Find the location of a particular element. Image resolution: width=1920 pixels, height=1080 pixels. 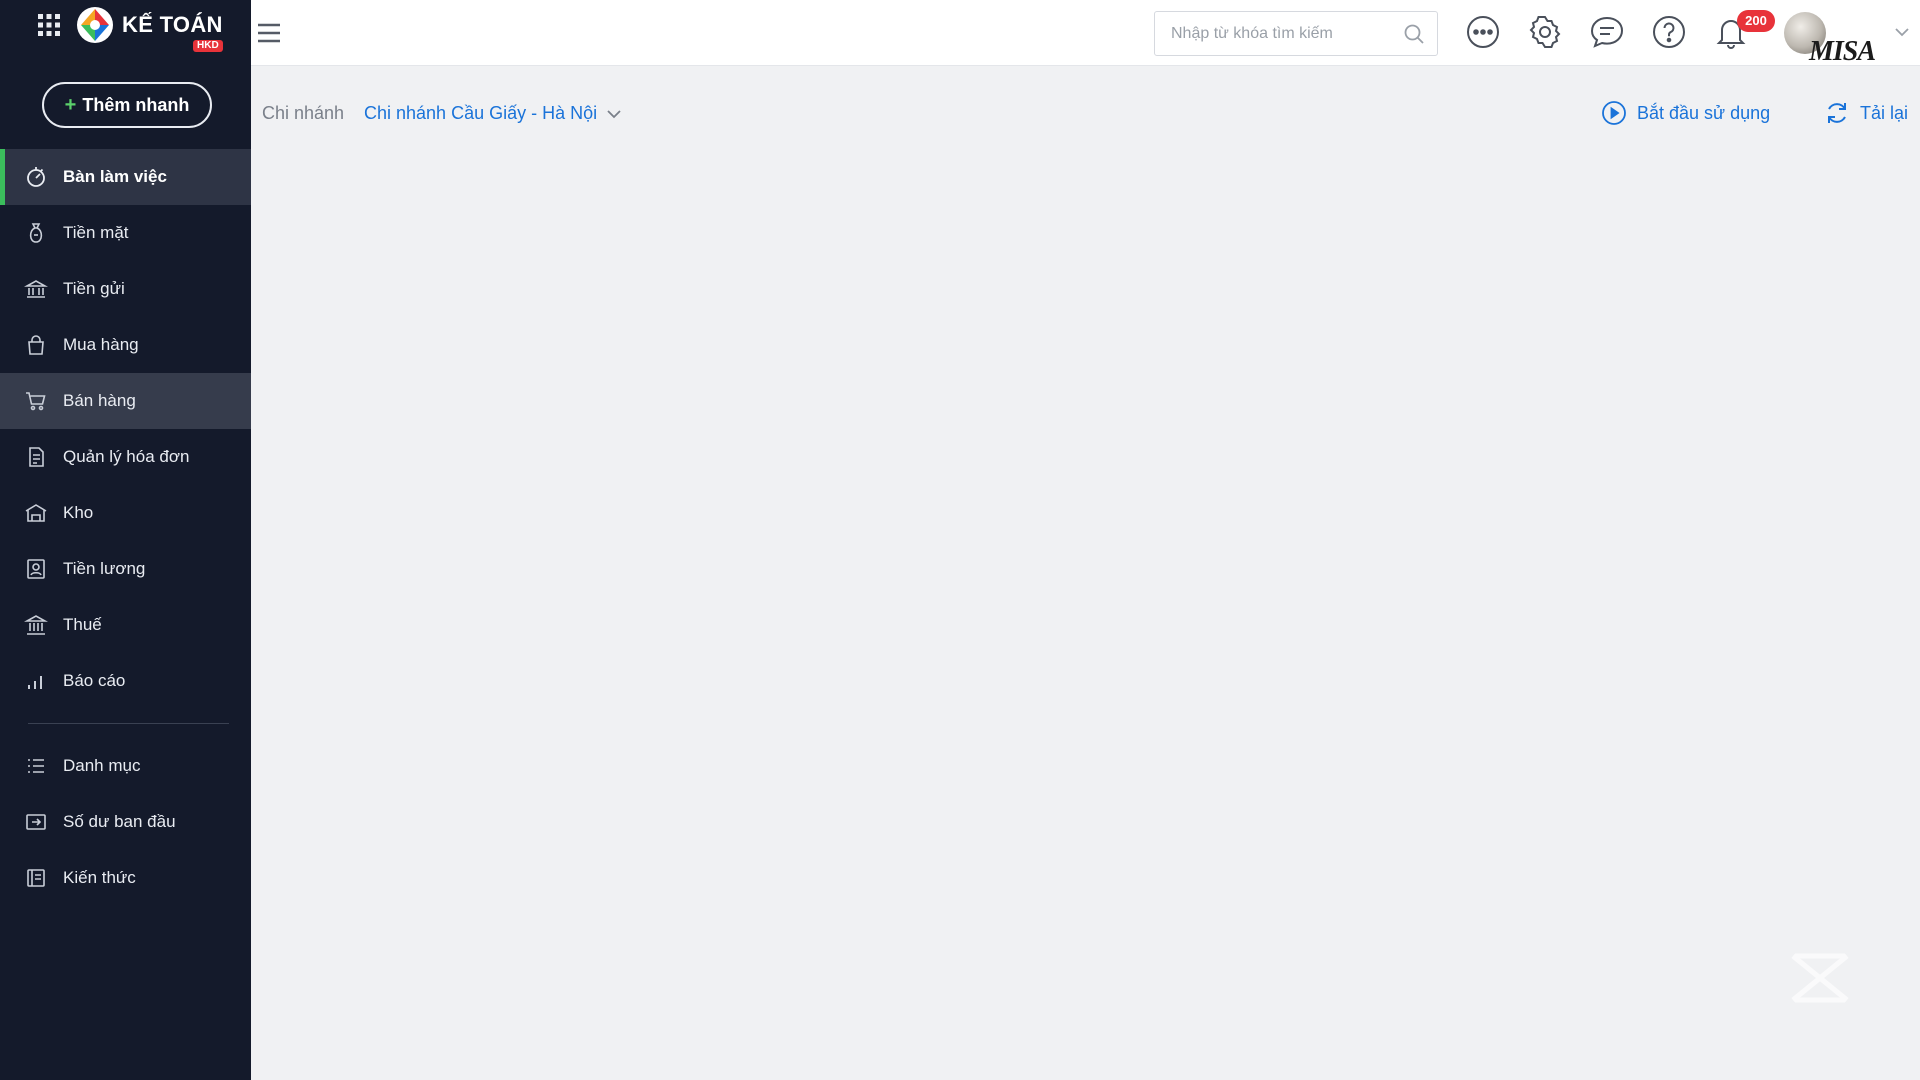

sidebar-item-label: Mua hàng is located at coordinates (101, 344).